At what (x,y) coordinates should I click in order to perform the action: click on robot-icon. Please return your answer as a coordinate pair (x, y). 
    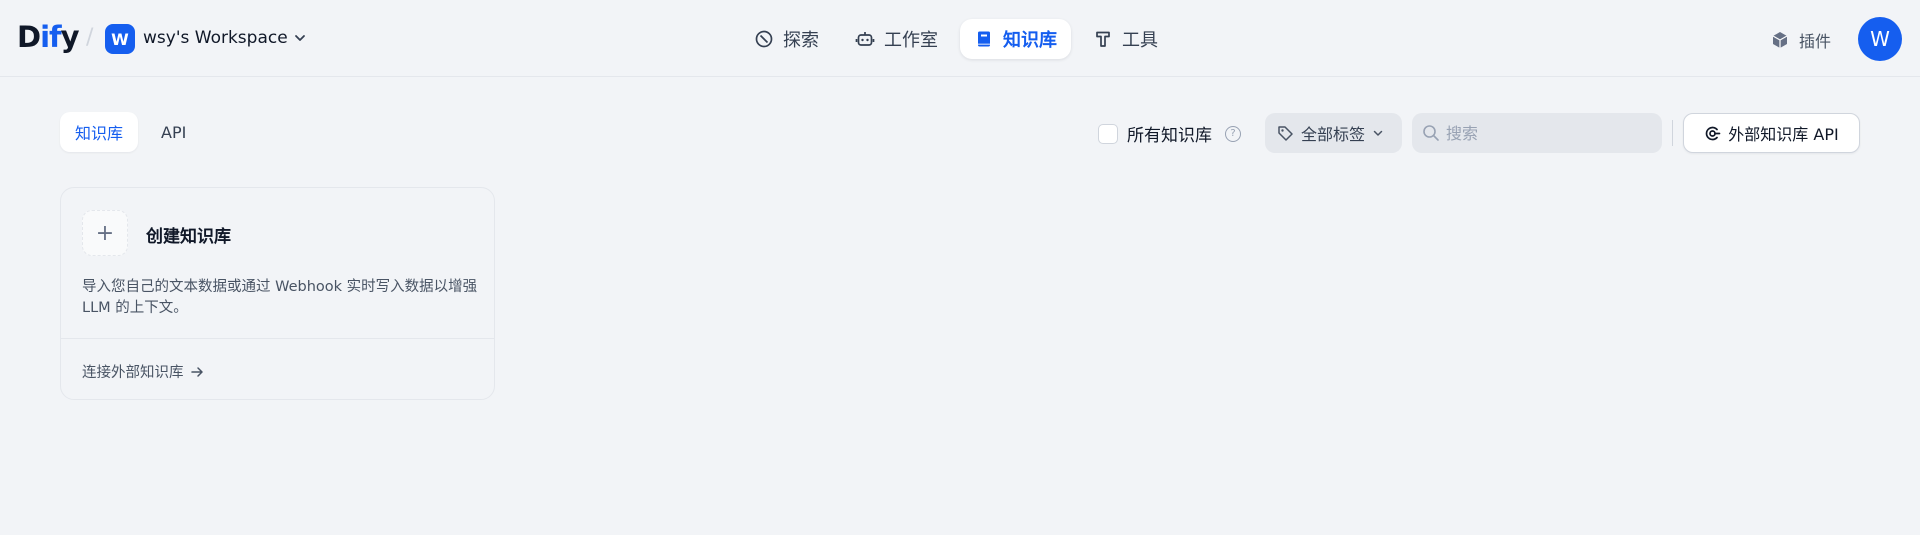
    Looking at the image, I should click on (865, 39).